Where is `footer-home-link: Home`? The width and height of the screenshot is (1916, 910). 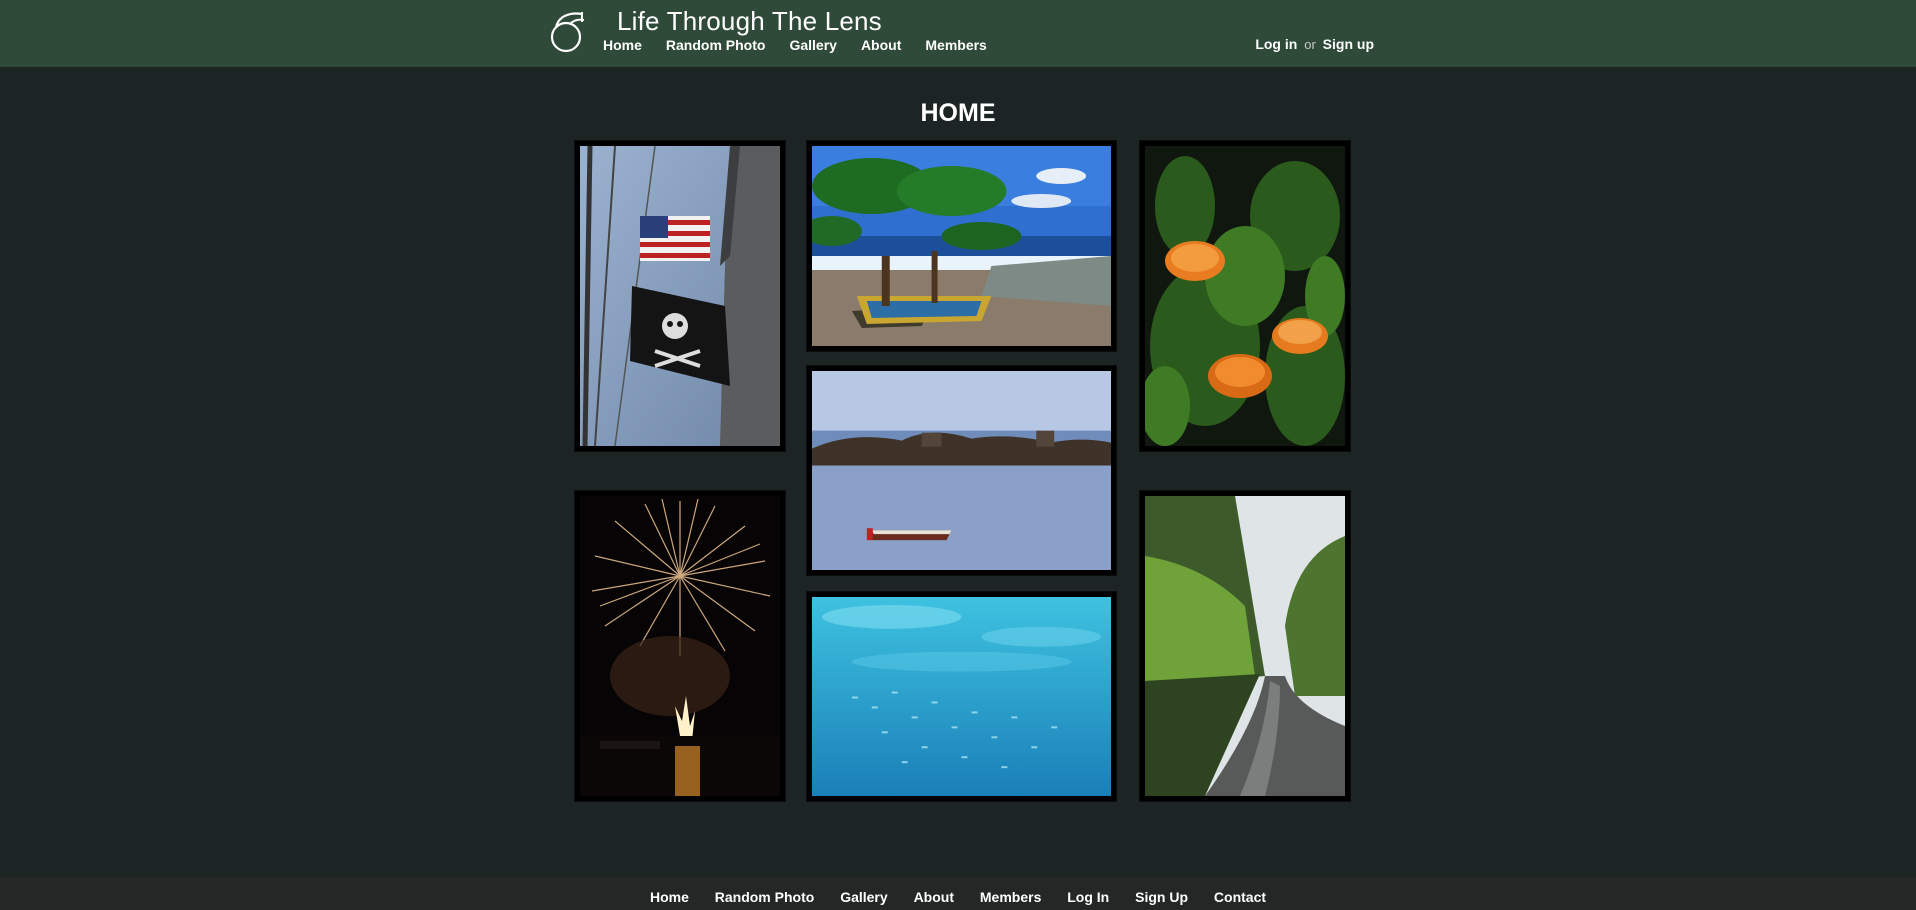 footer-home-link: Home is located at coordinates (669, 897).